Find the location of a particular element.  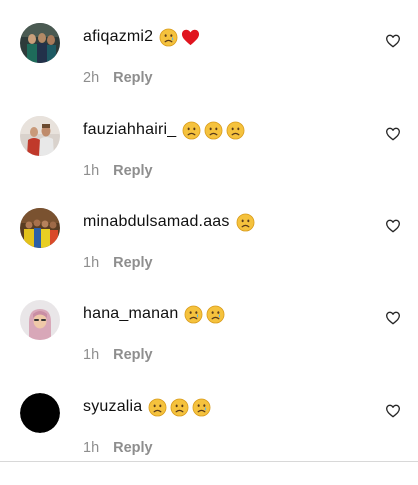

username: minabdulsamad.aas is located at coordinates (156, 222).